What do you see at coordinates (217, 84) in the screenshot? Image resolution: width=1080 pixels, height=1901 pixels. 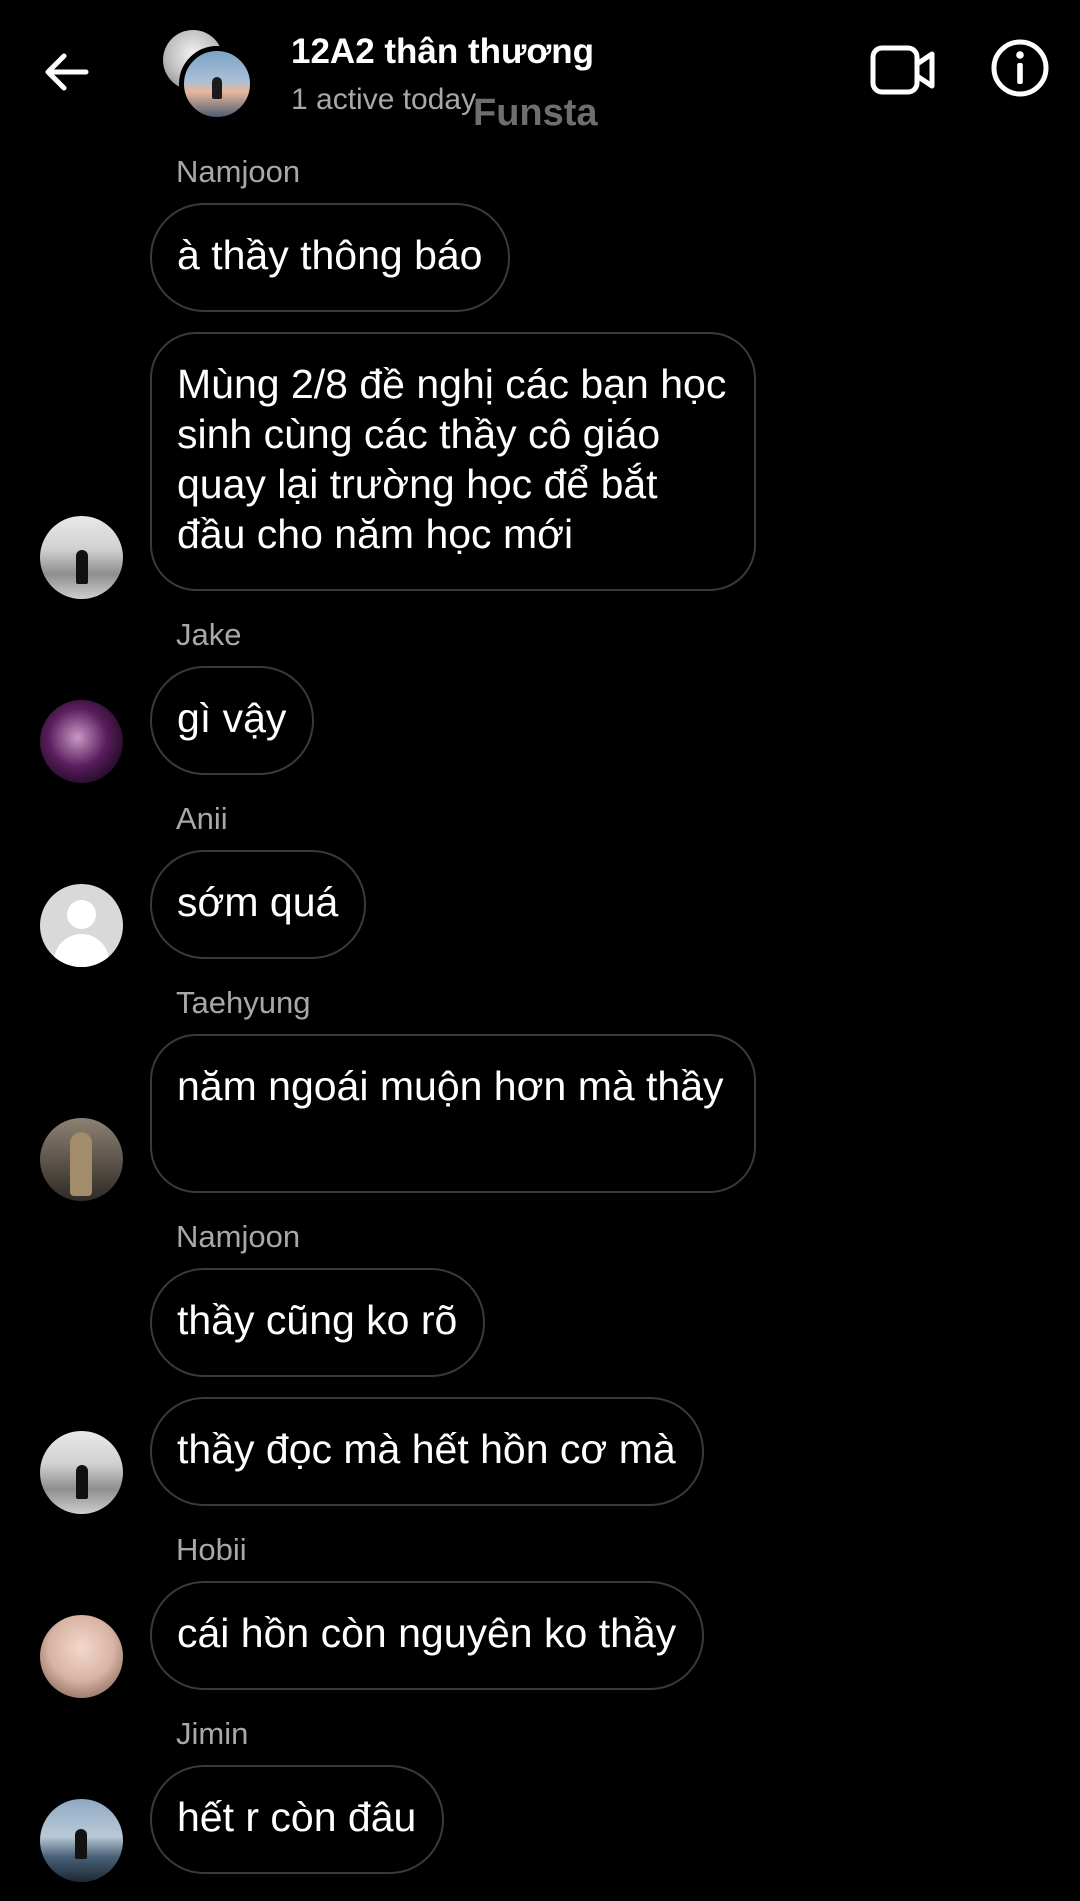 I see `group-avatar-front` at bounding box center [217, 84].